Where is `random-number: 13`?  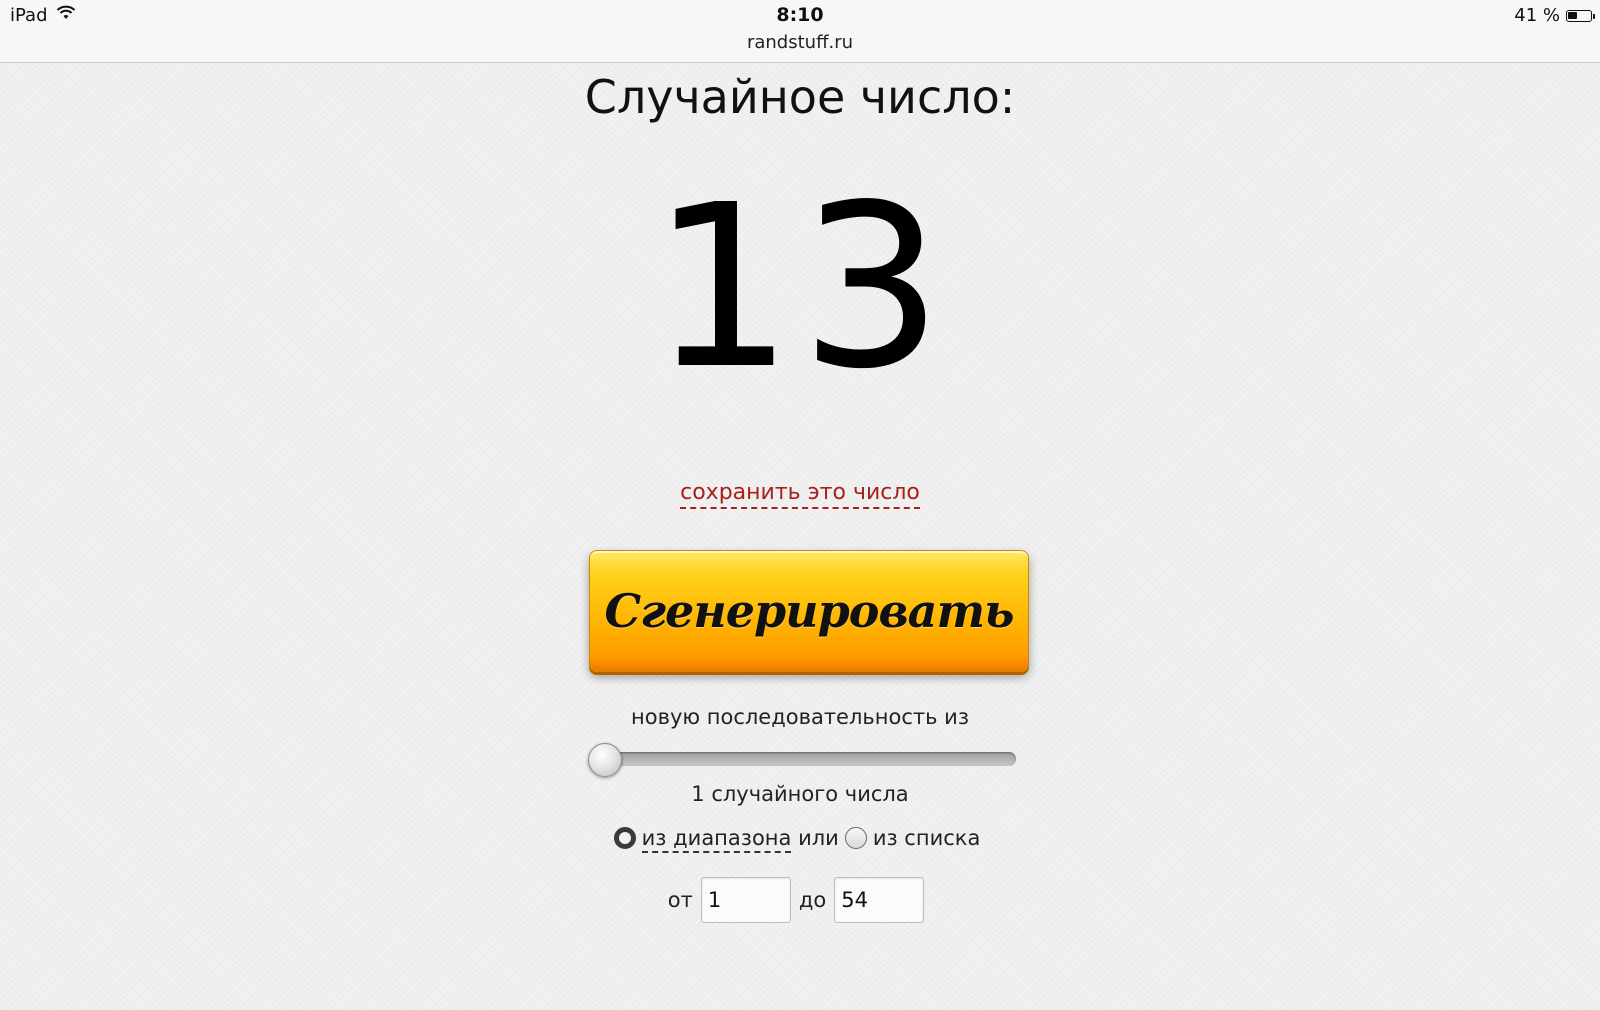 random-number: 13 is located at coordinates (800, 288).